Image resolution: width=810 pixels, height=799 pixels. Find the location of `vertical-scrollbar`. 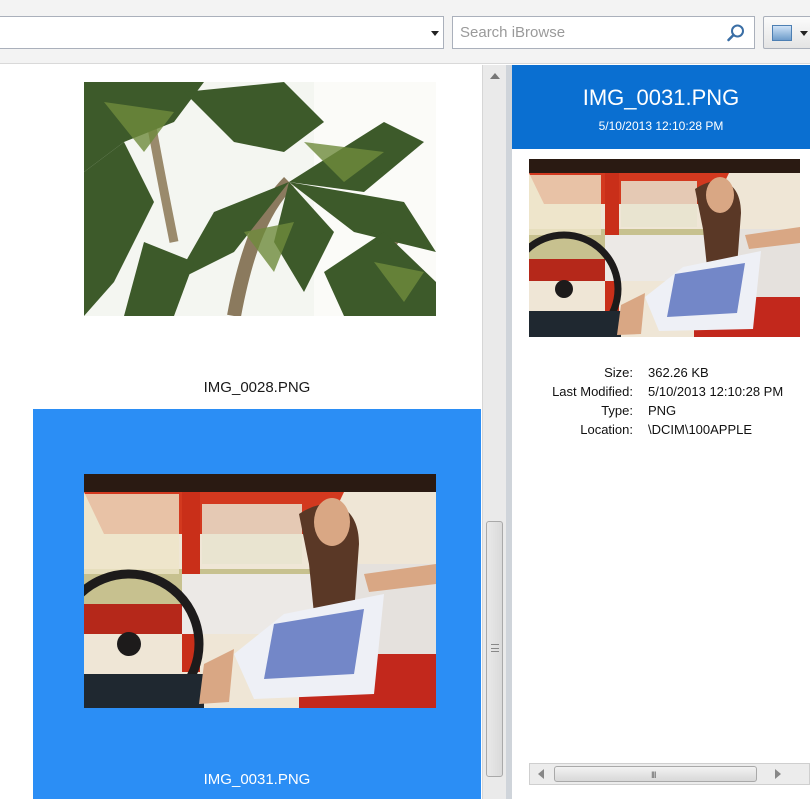

vertical-scrollbar is located at coordinates (494, 432).